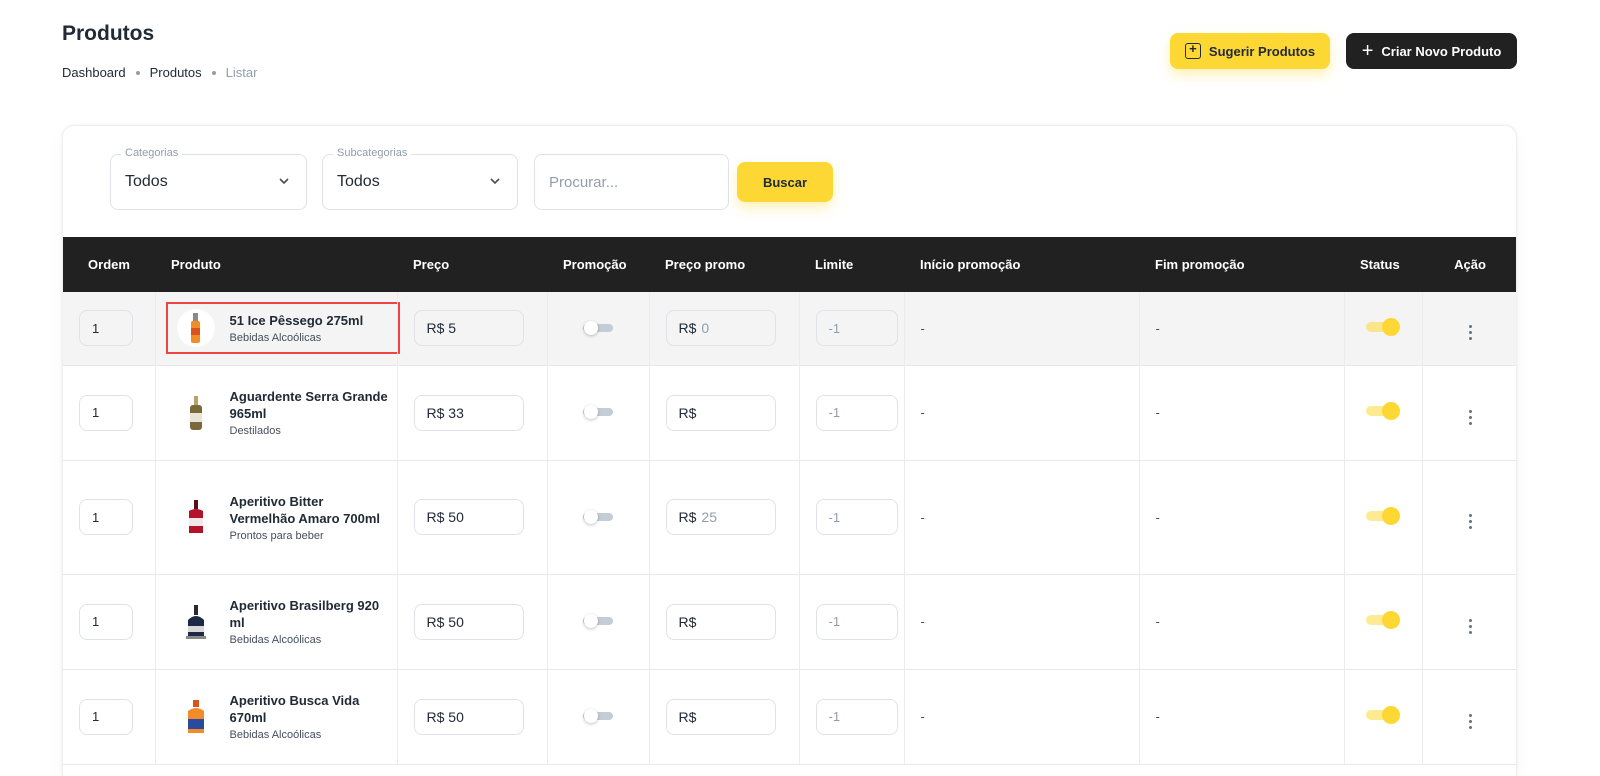 This screenshot has height=776, width=1600. Describe the element at coordinates (709, 517) in the screenshot. I see `promo-price-value: 25` at that location.